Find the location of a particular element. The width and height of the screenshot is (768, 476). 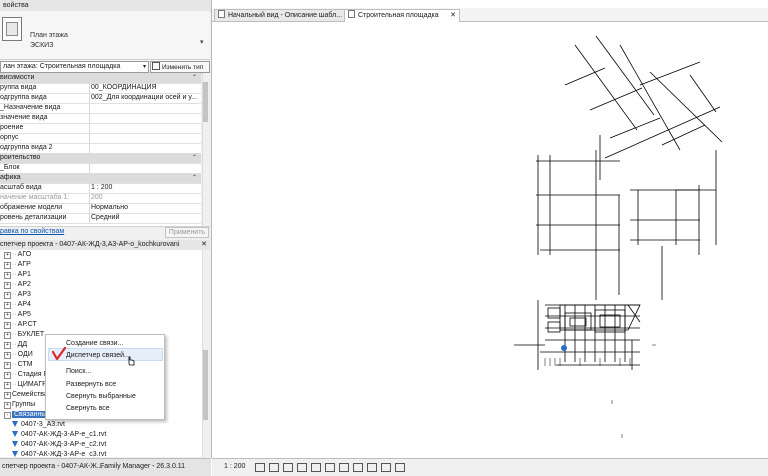

highlight-displacement-icon is located at coordinates (386, 467).